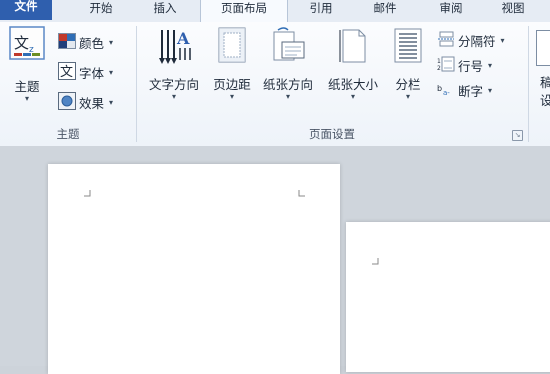 This screenshot has width=550, height=374. Describe the element at coordinates (408, 47) in the screenshot. I see `columns-icon` at that location.